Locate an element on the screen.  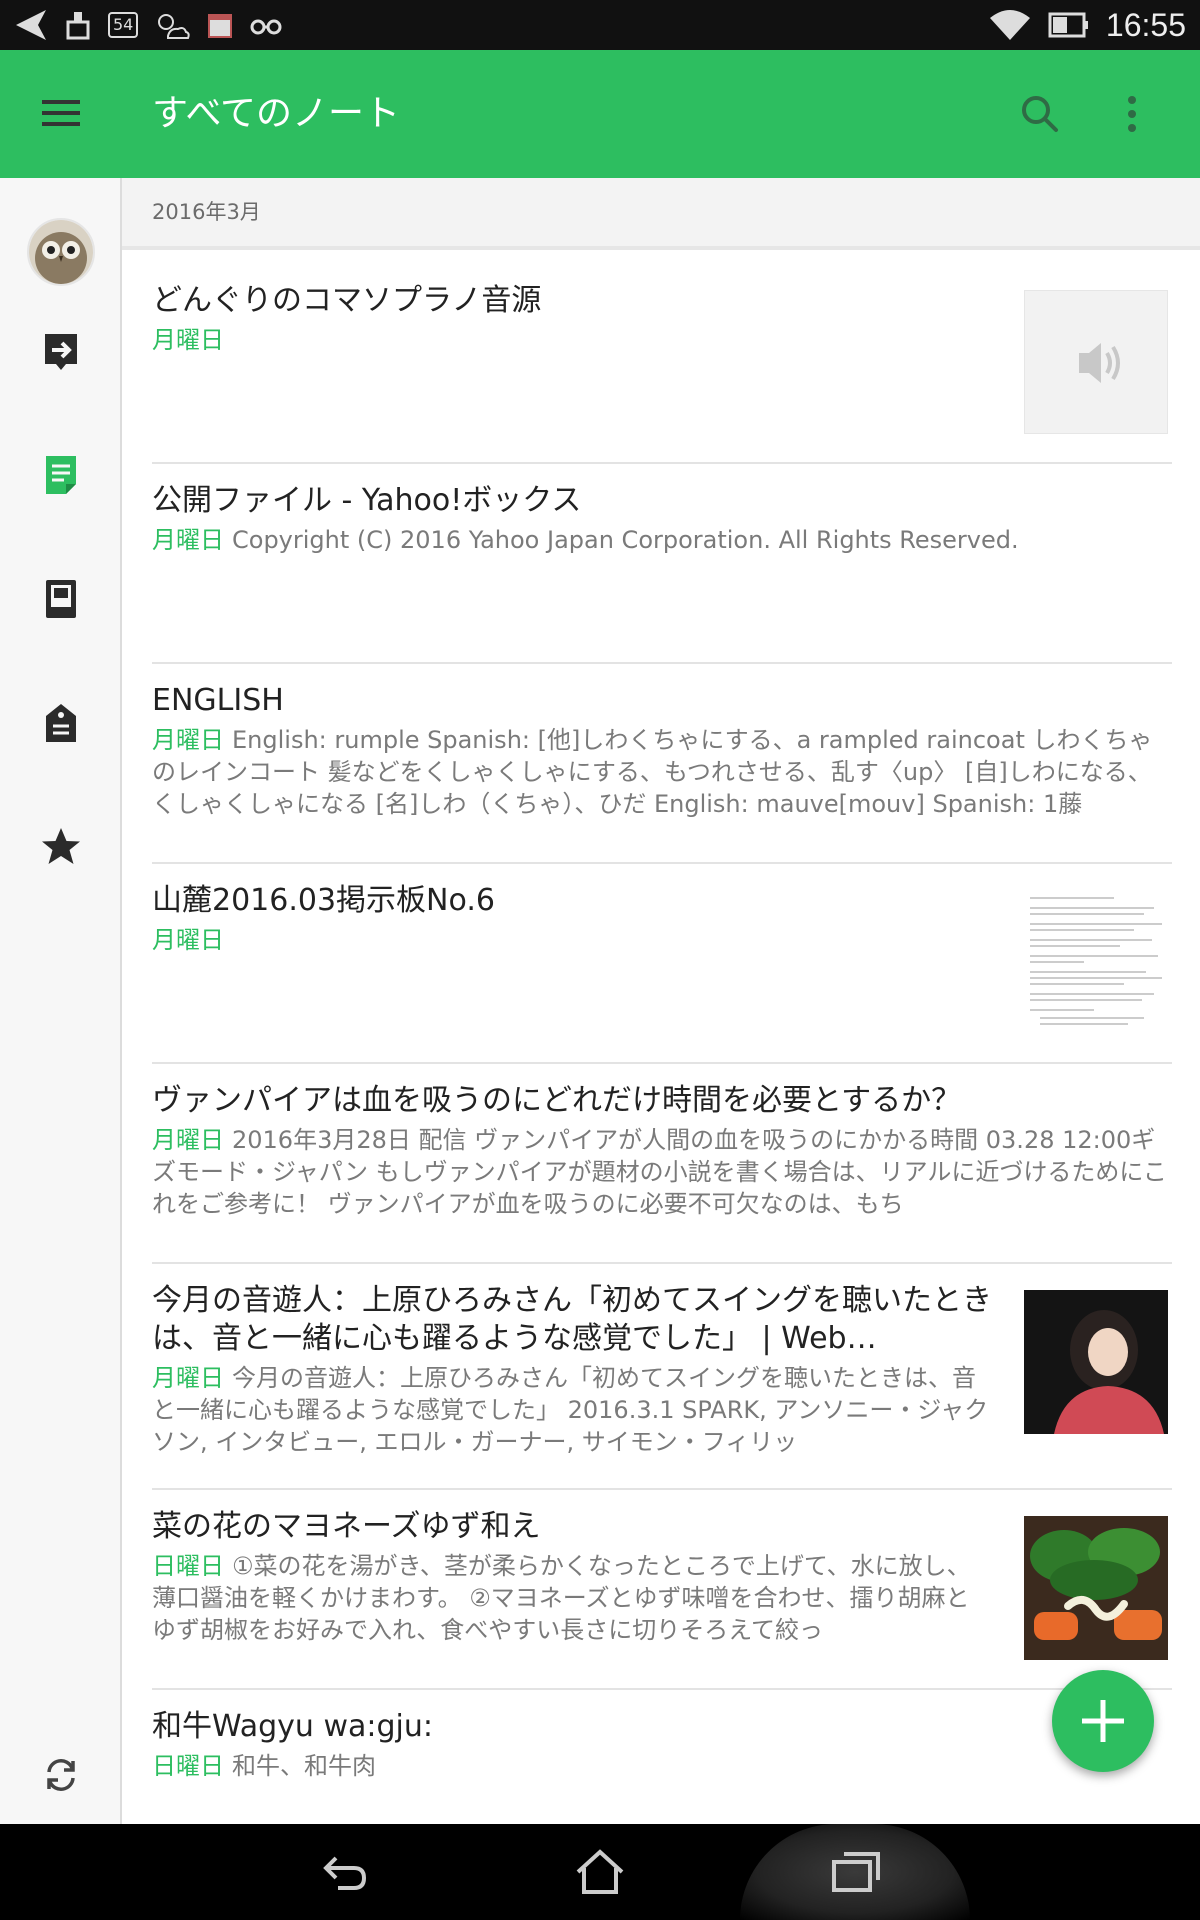
more-vert-icon is located at coordinates (1132, 114).